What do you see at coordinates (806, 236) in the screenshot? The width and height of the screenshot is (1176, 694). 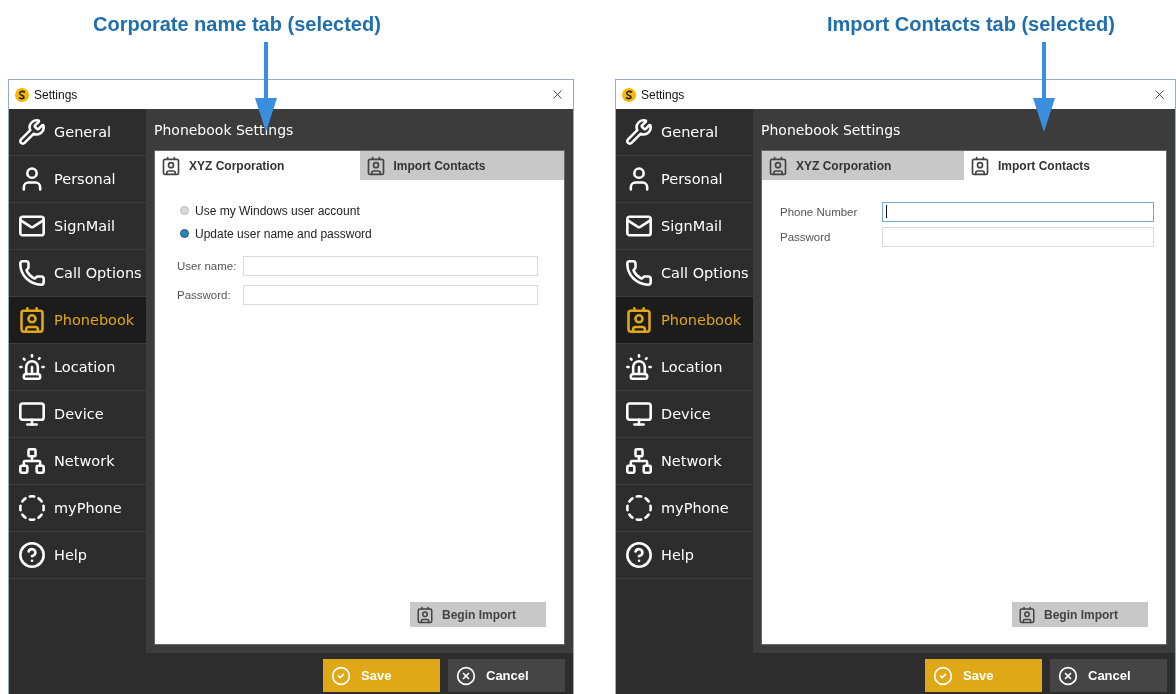 I see `field-label: Password` at bounding box center [806, 236].